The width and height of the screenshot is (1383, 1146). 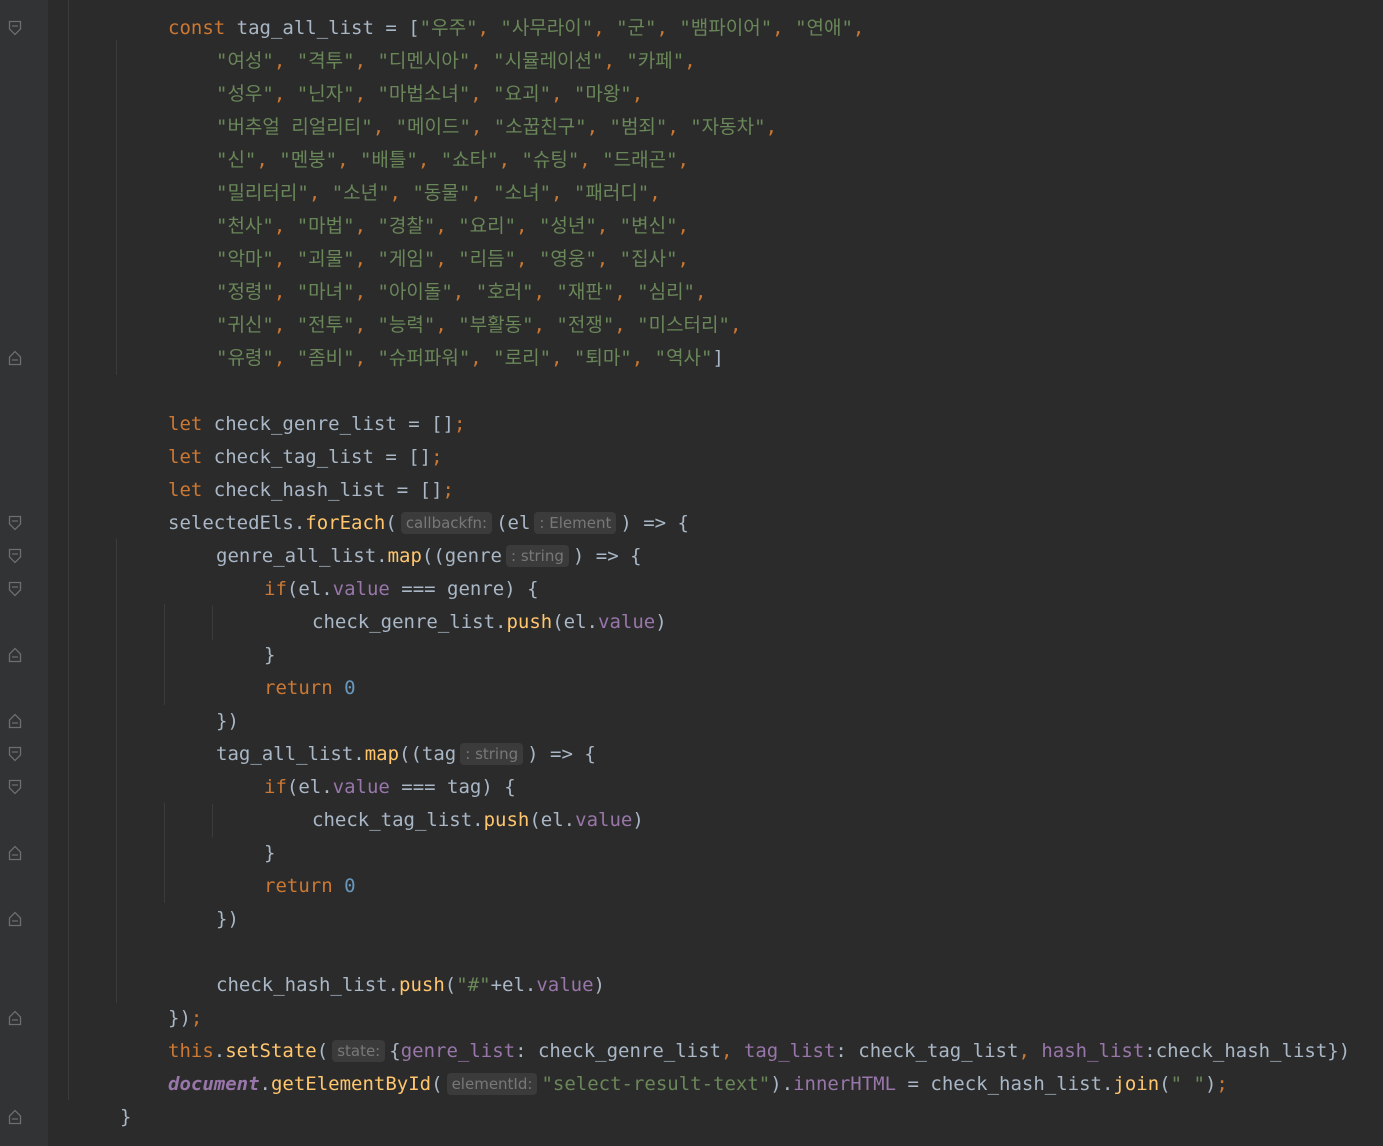 What do you see at coordinates (726, 28) in the screenshot?
I see `code-token: "뱀파이어"` at bounding box center [726, 28].